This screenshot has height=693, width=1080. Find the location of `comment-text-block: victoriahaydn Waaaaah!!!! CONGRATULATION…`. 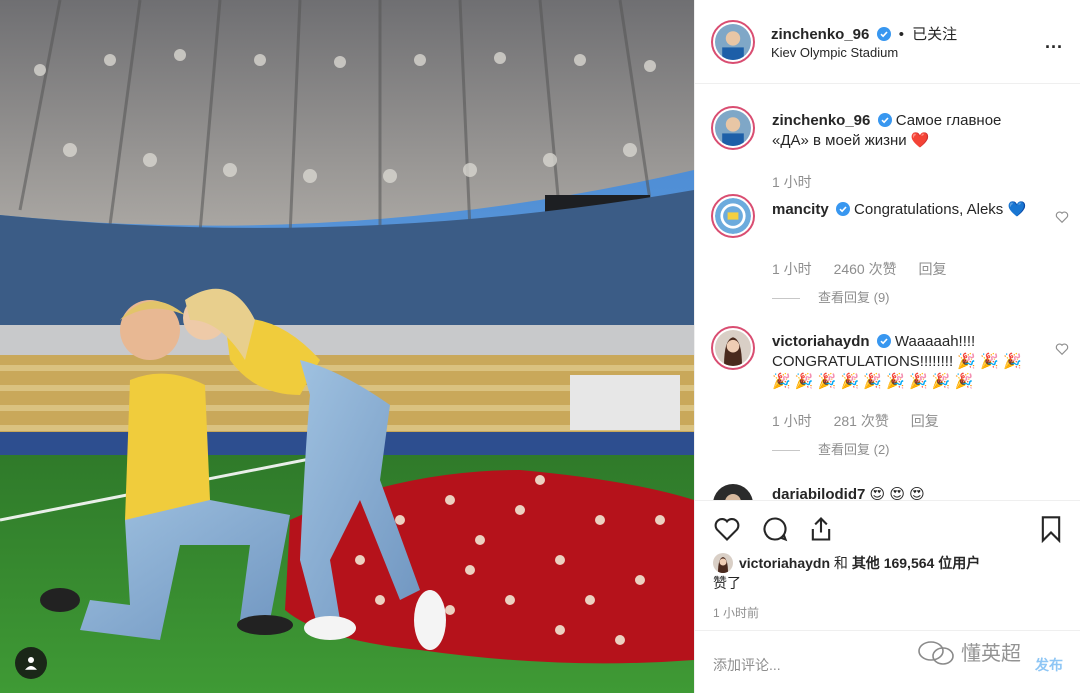

comment-text-block: victoriahaydn Waaaaah!!!! CONGRATULATION… is located at coordinates (907, 362).